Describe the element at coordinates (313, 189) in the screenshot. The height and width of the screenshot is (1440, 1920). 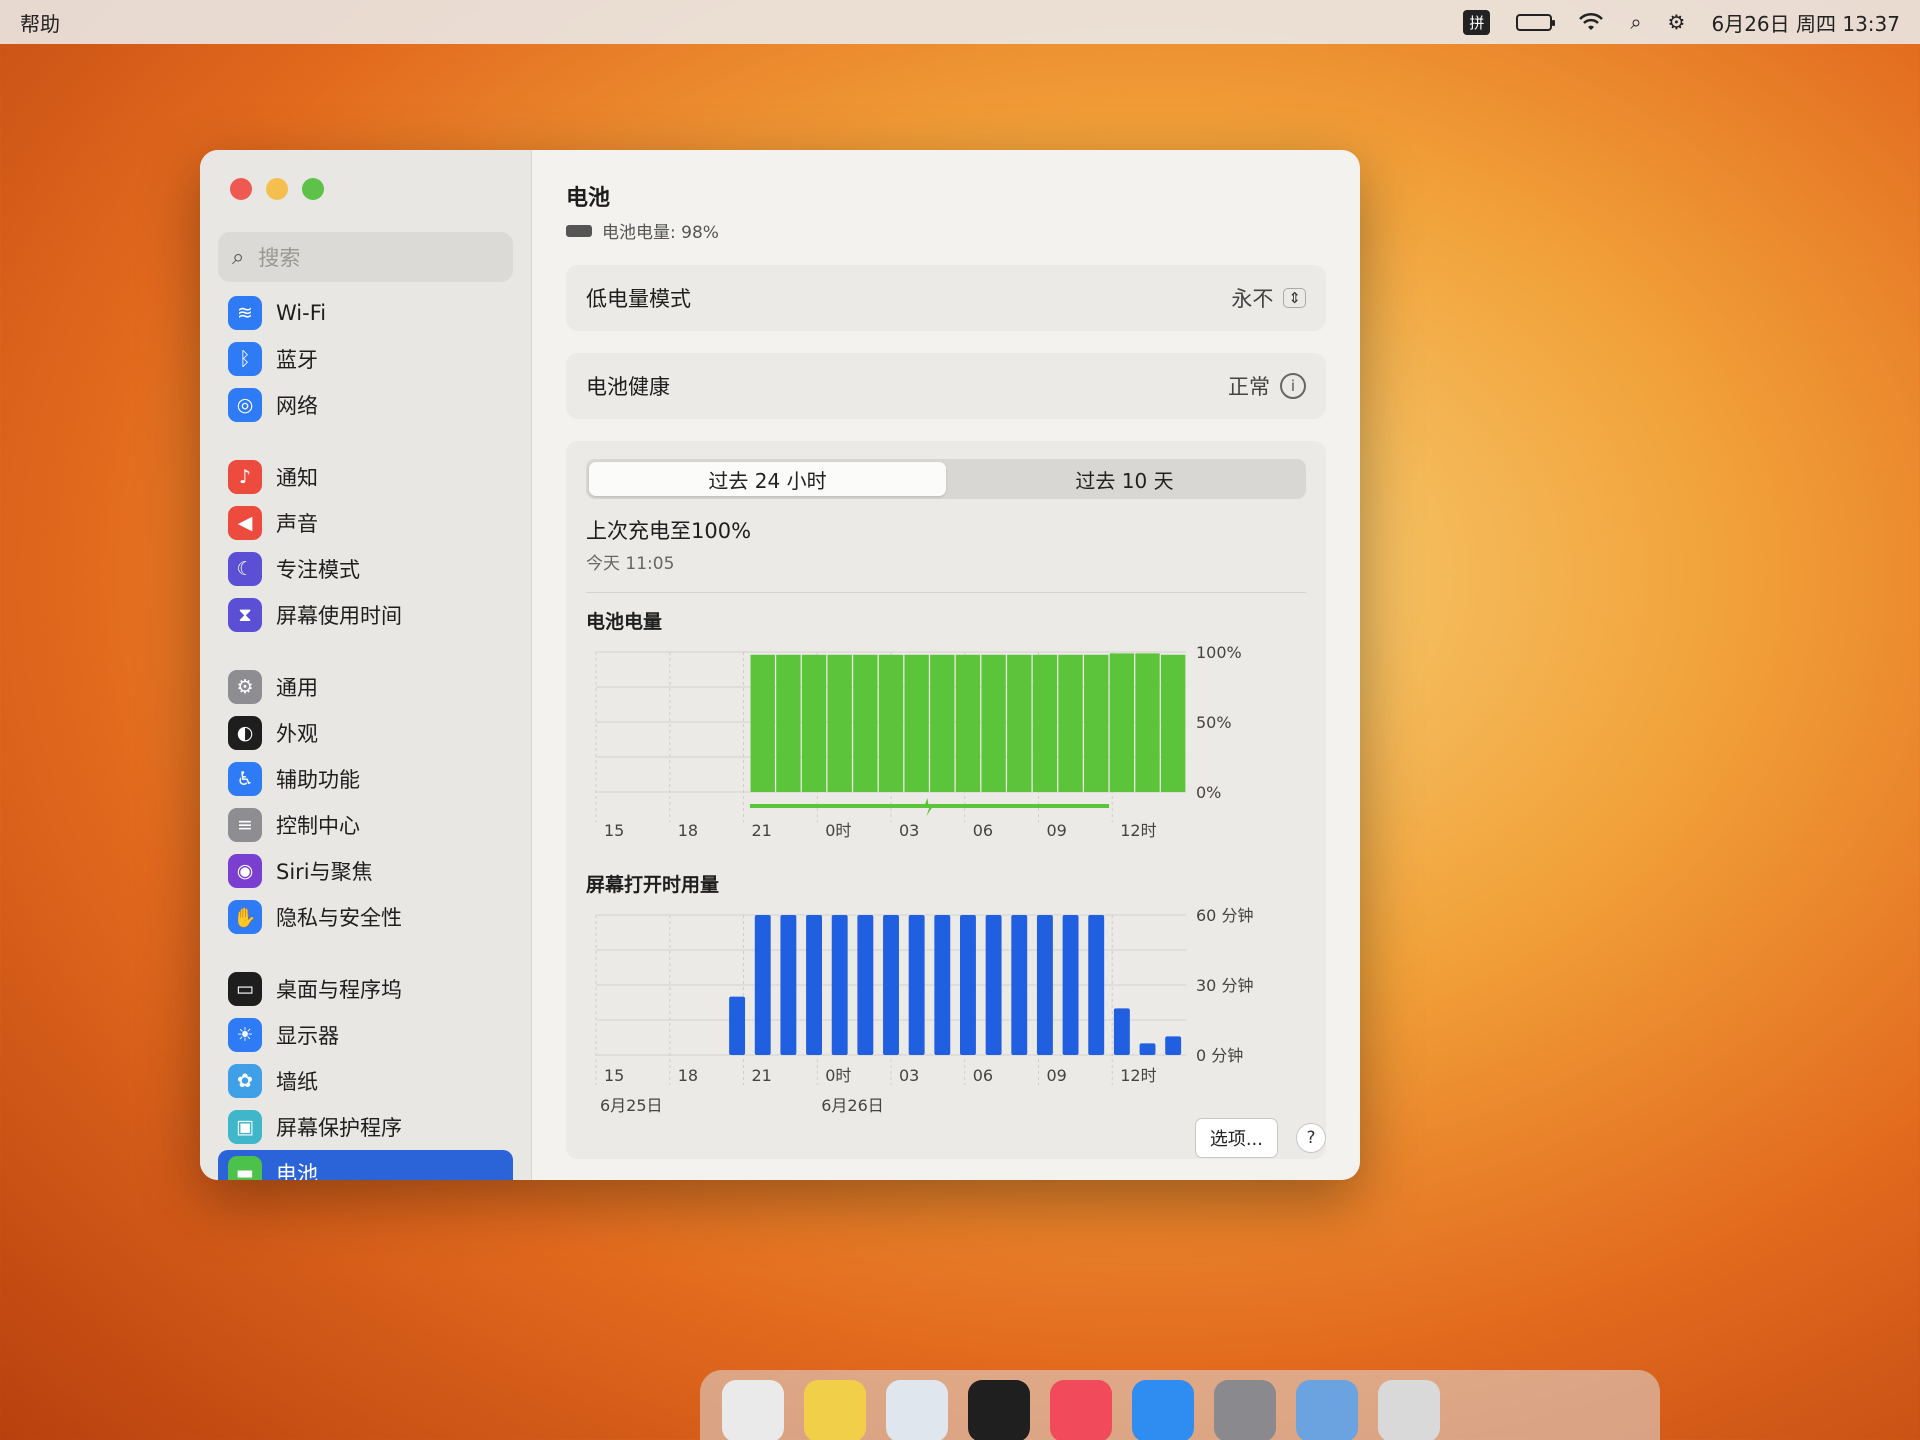
I see `zoom-button` at that location.